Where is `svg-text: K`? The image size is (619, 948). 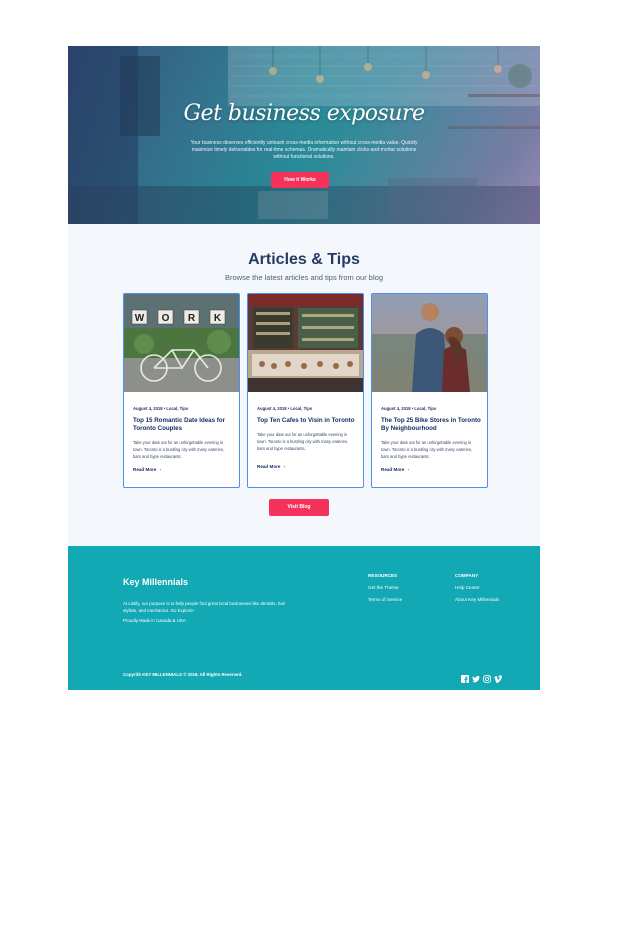
svg-text: K is located at coordinates (218, 318).